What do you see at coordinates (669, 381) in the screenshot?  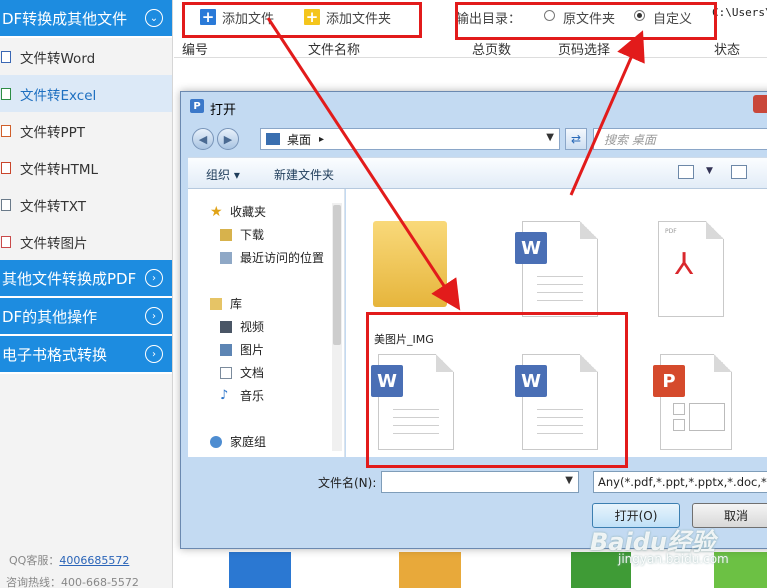 I see `ppt-badge-icon: P` at bounding box center [669, 381].